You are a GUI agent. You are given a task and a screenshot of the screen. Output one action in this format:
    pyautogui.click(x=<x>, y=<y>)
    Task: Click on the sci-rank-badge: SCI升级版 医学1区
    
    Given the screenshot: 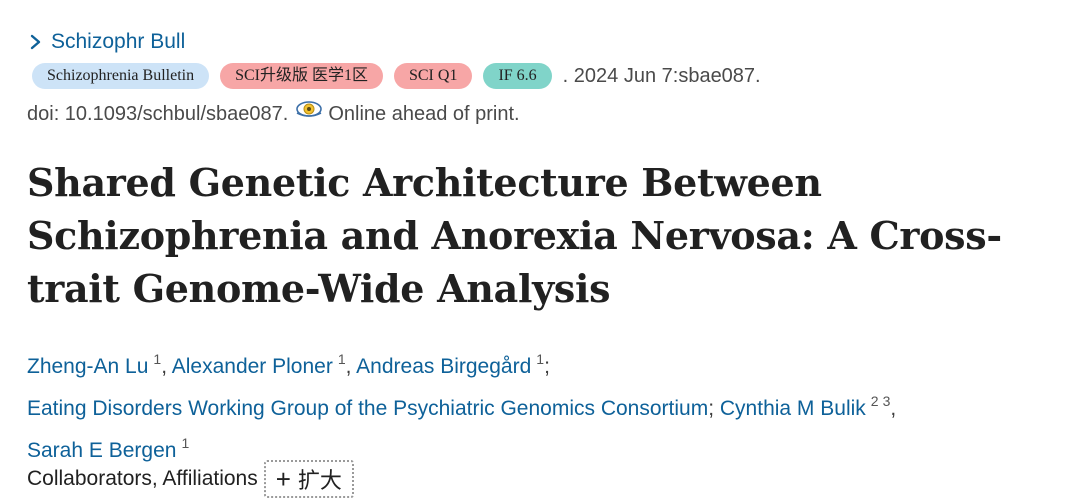 What is the action you would take?
    pyautogui.click(x=301, y=76)
    